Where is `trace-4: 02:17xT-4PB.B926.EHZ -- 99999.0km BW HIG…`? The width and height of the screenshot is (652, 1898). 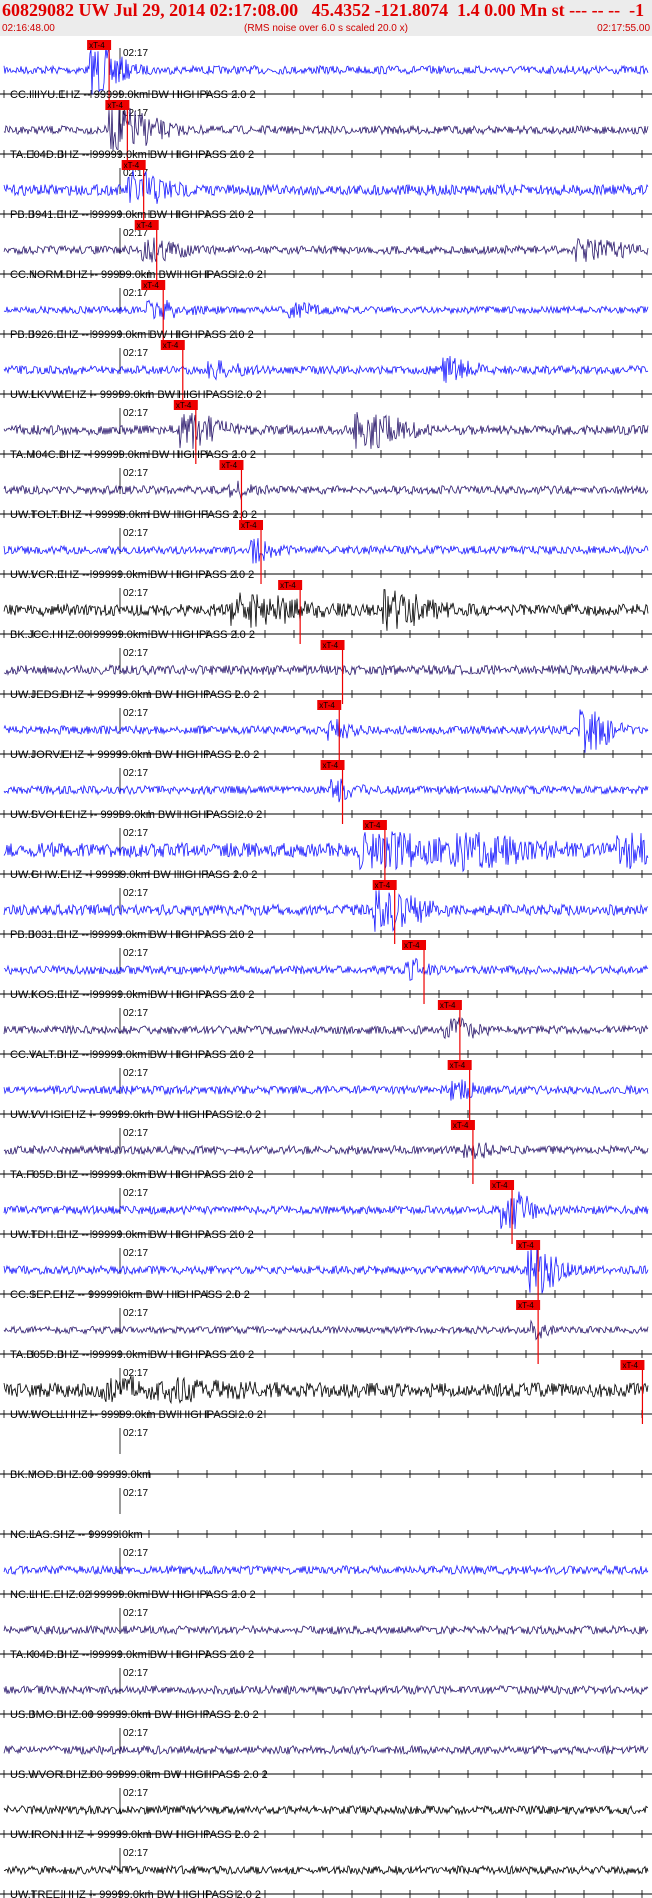
trace-4: 02:17xT-4PB.B926.EHZ -- 99999.0km BW HIG… is located at coordinates (326, 312).